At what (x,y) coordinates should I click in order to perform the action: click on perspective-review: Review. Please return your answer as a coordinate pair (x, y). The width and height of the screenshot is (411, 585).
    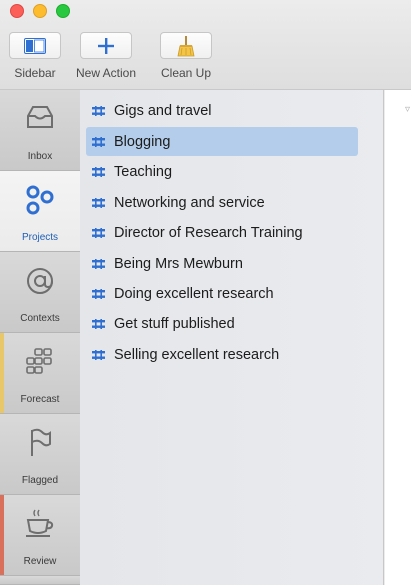
    Looking at the image, I should click on (40, 535).